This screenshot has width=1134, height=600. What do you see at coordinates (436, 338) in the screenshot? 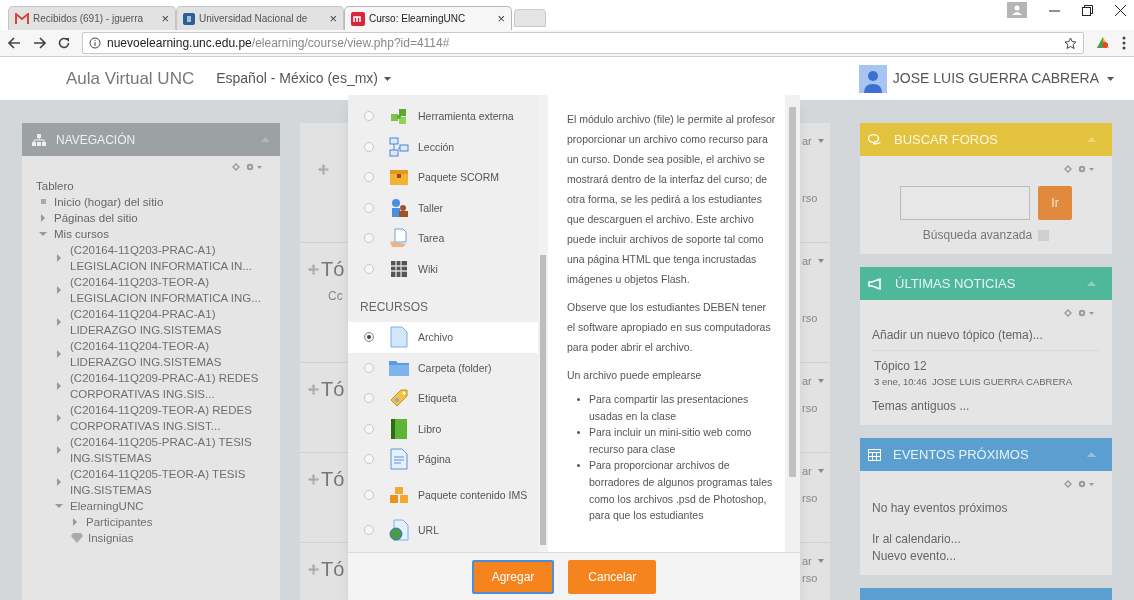
I see `option-label: Archivo` at bounding box center [436, 338].